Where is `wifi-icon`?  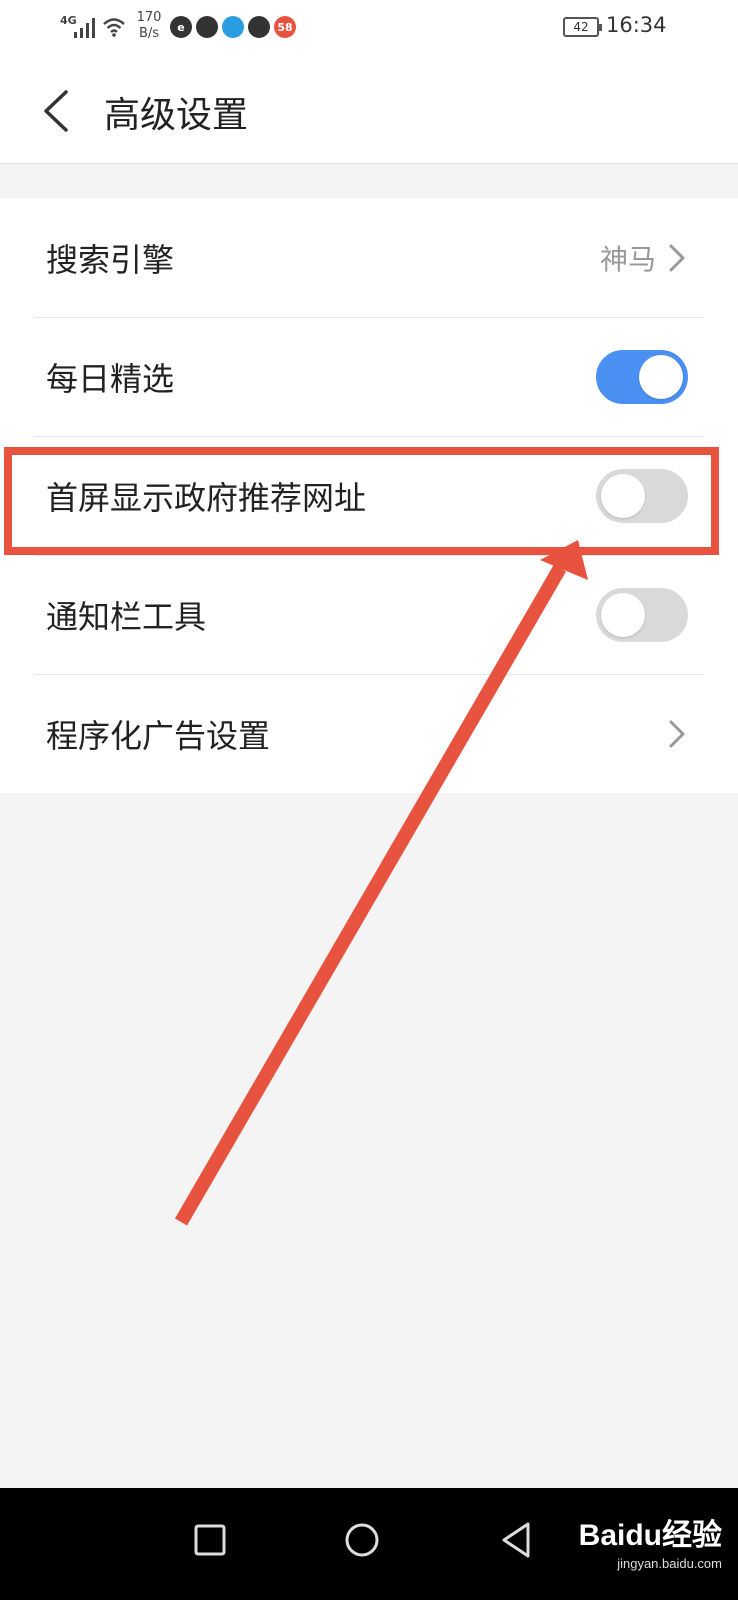 wifi-icon is located at coordinates (114, 27).